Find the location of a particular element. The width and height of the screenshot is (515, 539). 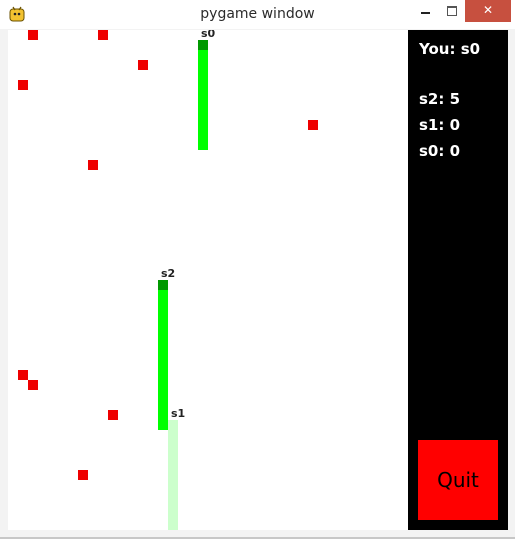

snake-name-label: s1 is located at coordinates (178, 413).